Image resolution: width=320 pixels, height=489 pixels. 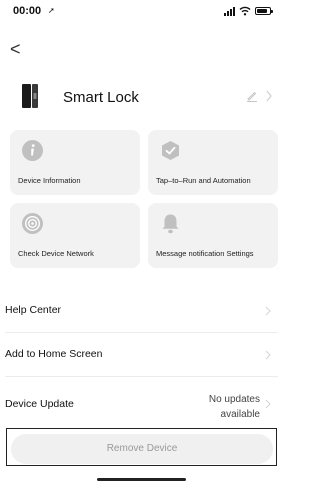 What do you see at coordinates (252, 96) in the screenshot?
I see `edit-pencil-icon` at bounding box center [252, 96].